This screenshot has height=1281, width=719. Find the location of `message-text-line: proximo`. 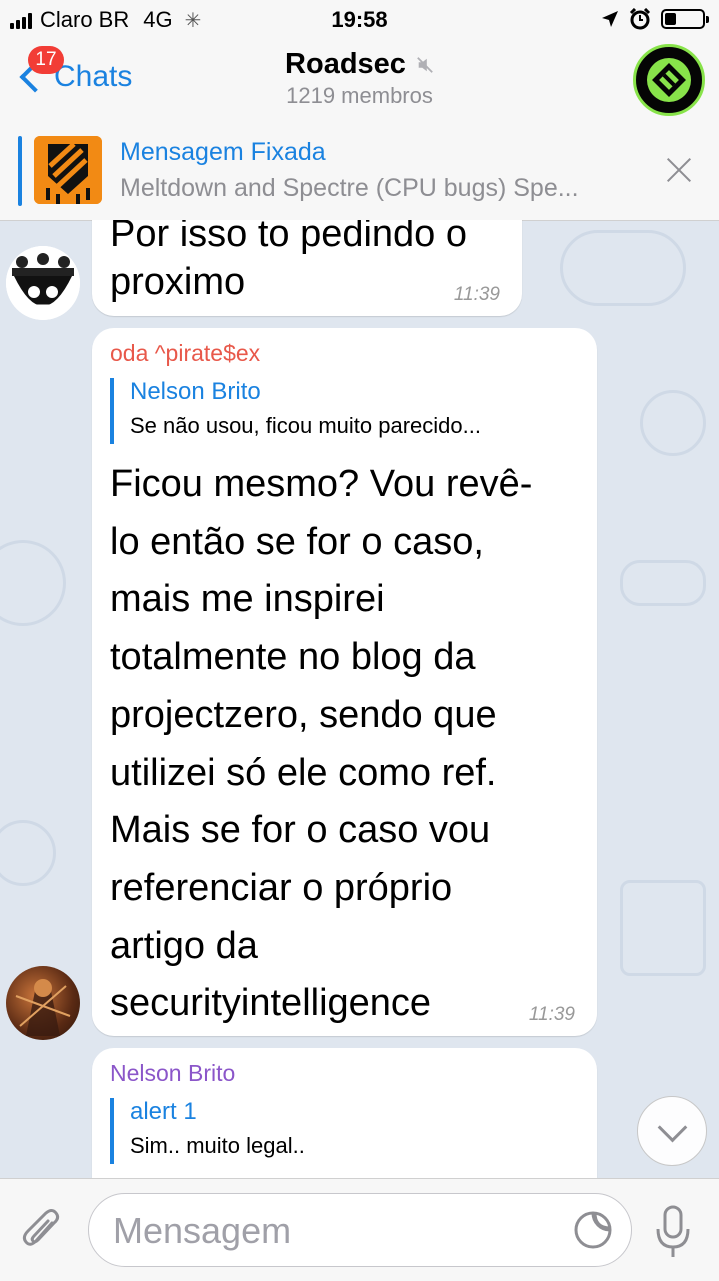

message-text-line: proximo is located at coordinates (178, 282).